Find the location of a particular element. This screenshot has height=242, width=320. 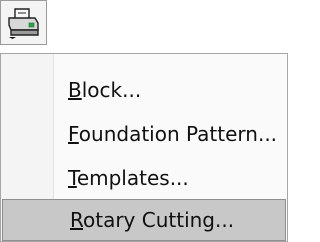

print-dropdown-button is located at coordinates (23, 22).